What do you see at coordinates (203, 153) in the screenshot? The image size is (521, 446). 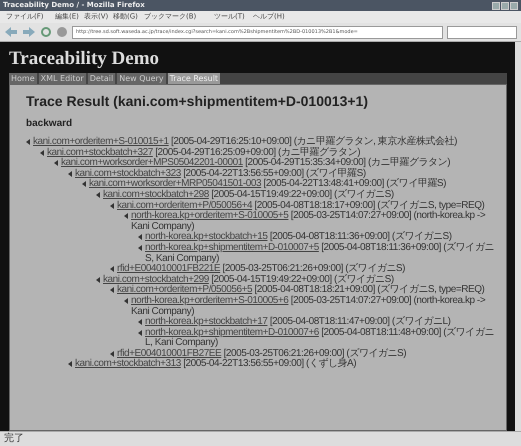 I see `trace-entry: kani.com+stockbatch+327 [2005-04-29T16:25:09+09:00] (カニ甲羅グラタン)` at bounding box center [203, 153].